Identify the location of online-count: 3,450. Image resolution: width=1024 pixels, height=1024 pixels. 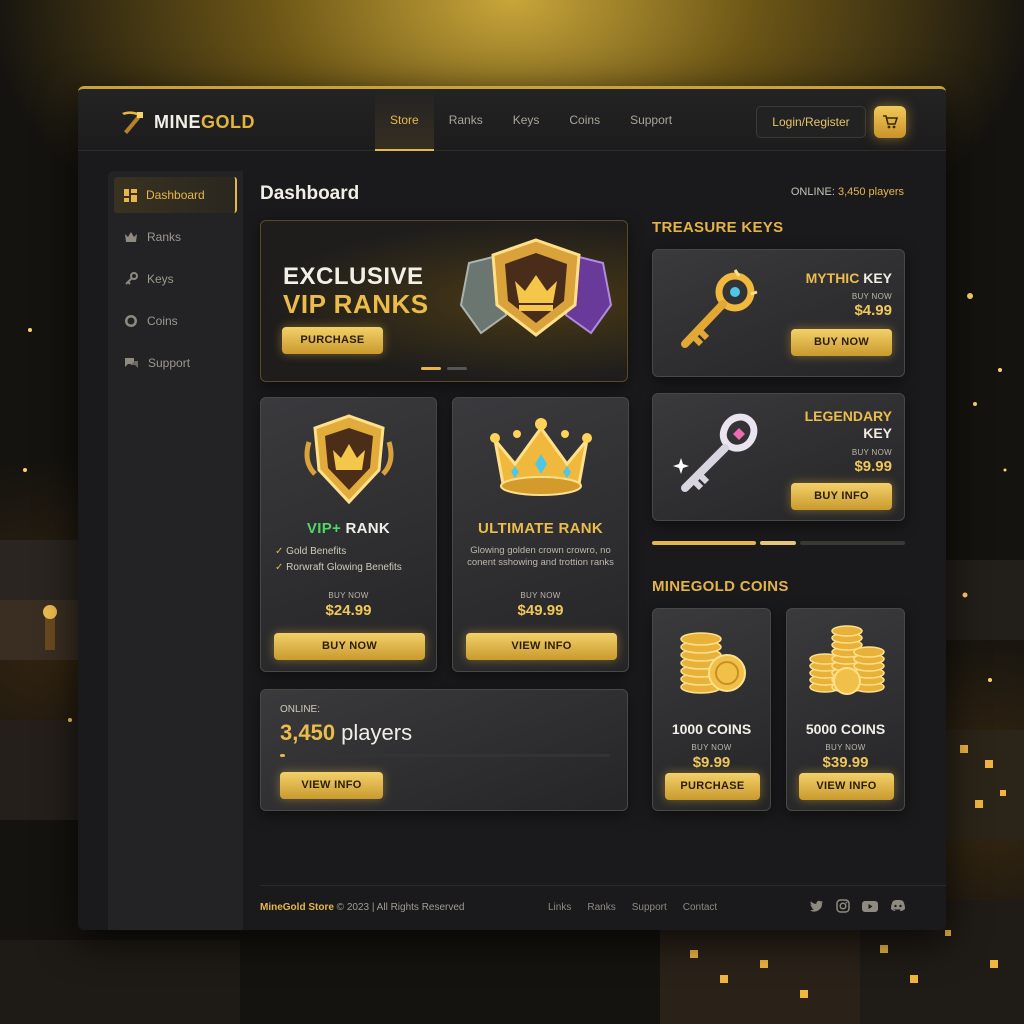
(308, 732).